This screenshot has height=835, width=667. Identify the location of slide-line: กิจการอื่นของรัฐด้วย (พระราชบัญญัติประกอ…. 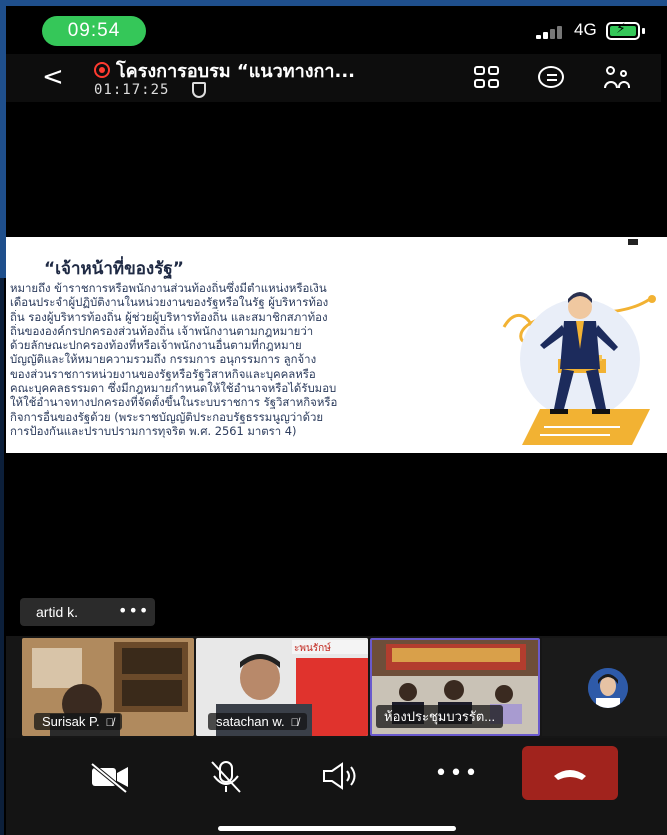
(167, 416).